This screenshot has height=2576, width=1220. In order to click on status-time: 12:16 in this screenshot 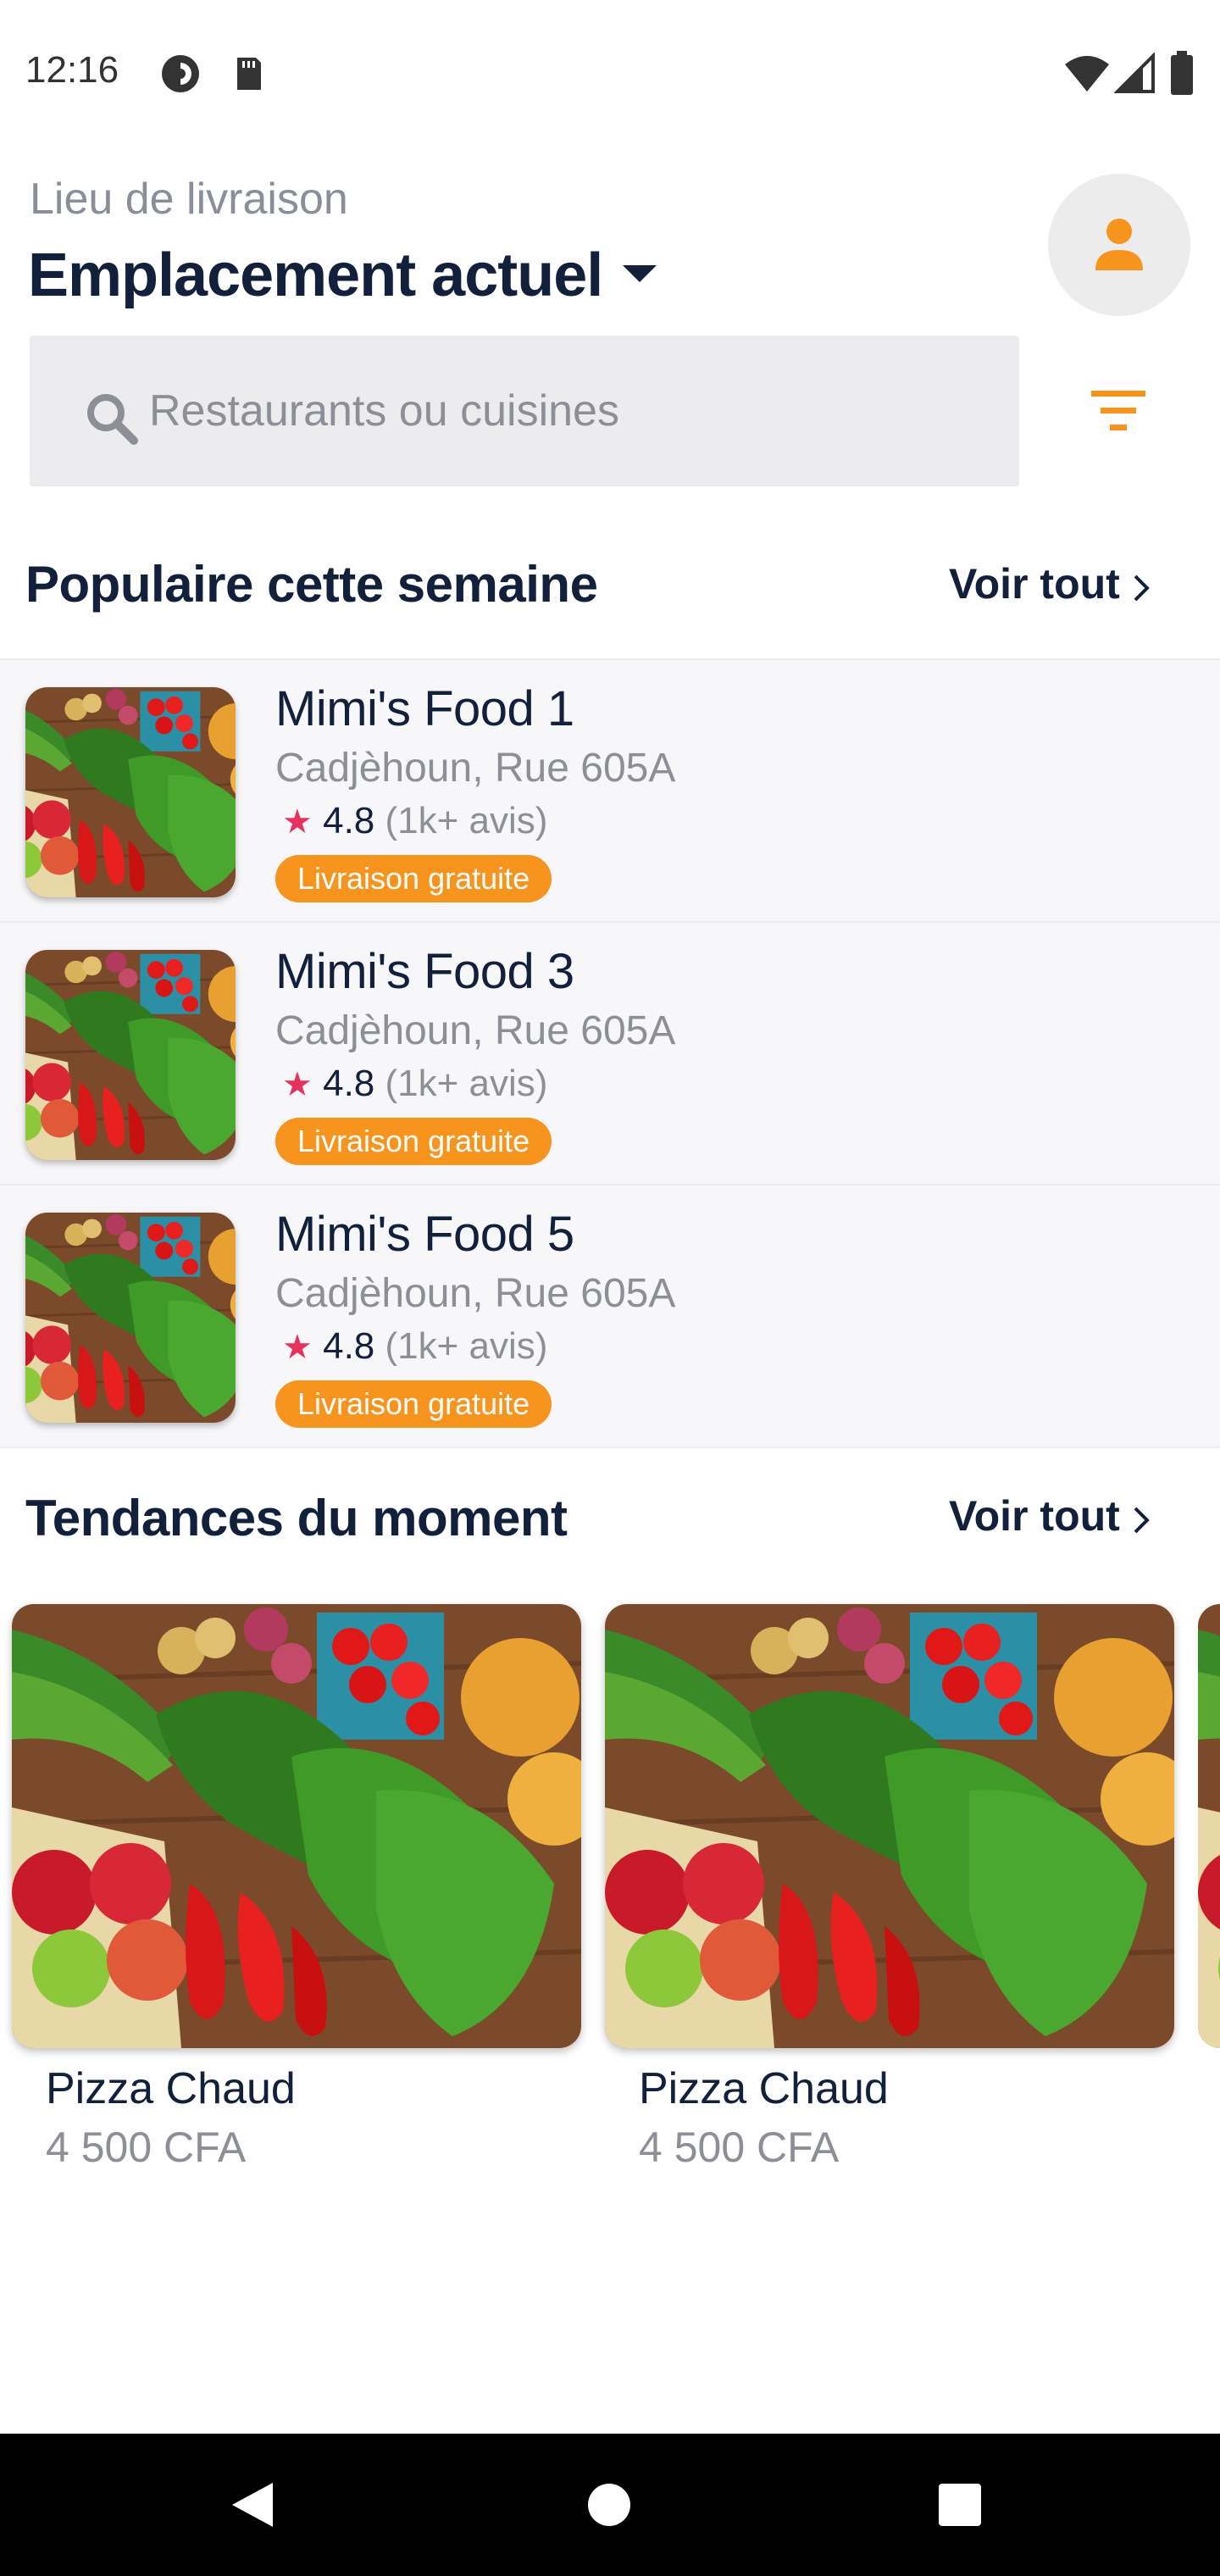, I will do `click(72, 70)`.